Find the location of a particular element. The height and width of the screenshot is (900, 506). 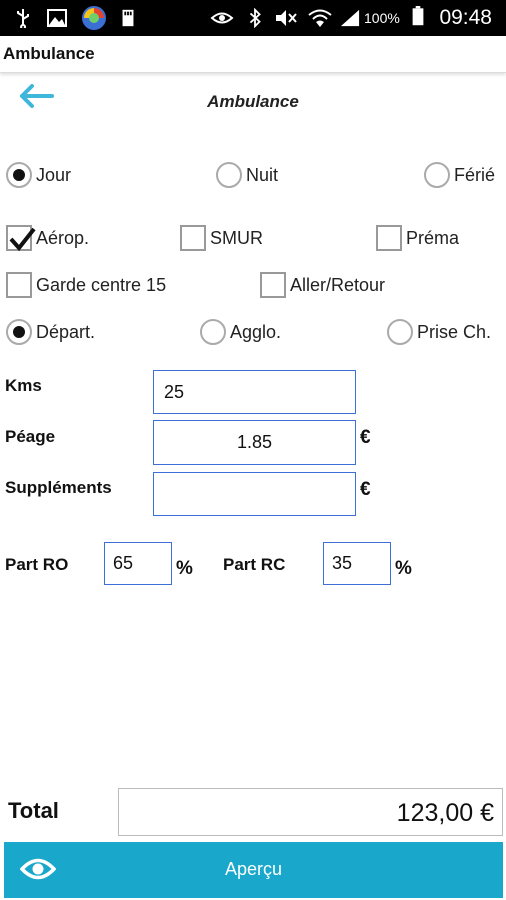

radio-nuit: Nuit is located at coordinates (247, 175).